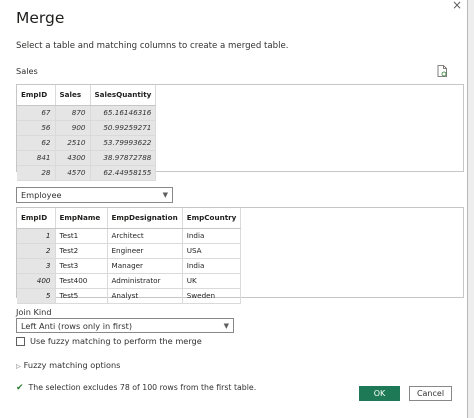 The width and height of the screenshot is (474, 418). Describe the element at coordinates (212, 251) in the screenshot. I see `table-cell: USA` at that location.